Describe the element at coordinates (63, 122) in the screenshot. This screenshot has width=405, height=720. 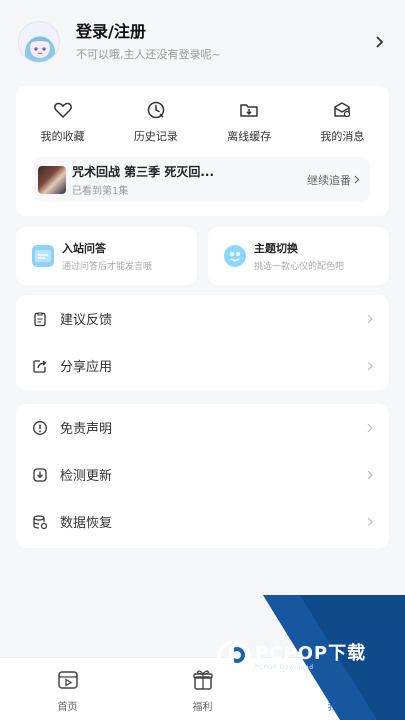
I see `quick-favorites: 我的收藏` at that location.